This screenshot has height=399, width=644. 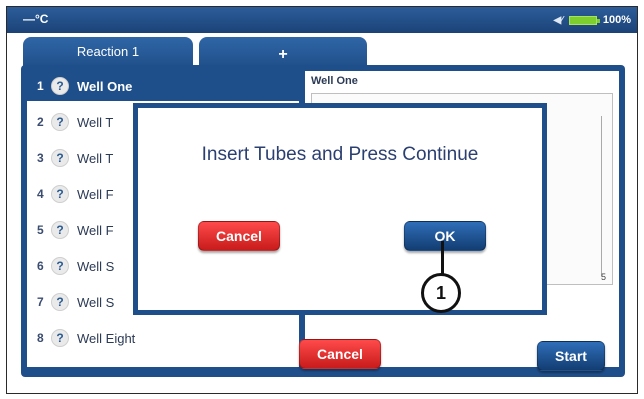 I want to click on dialog-ok-button: OK, so click(x=445, y=236).